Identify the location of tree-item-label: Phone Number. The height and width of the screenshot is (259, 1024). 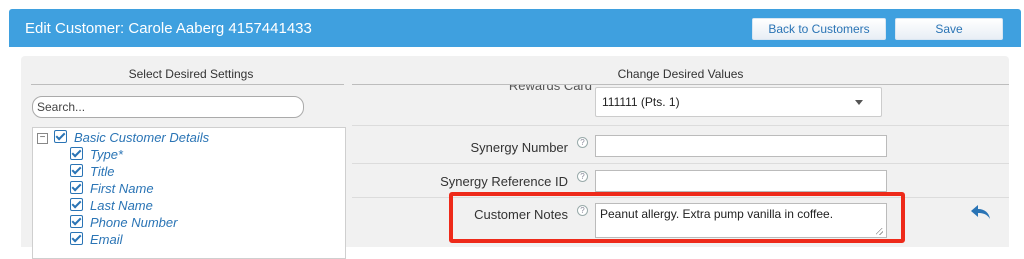
(134, 222).